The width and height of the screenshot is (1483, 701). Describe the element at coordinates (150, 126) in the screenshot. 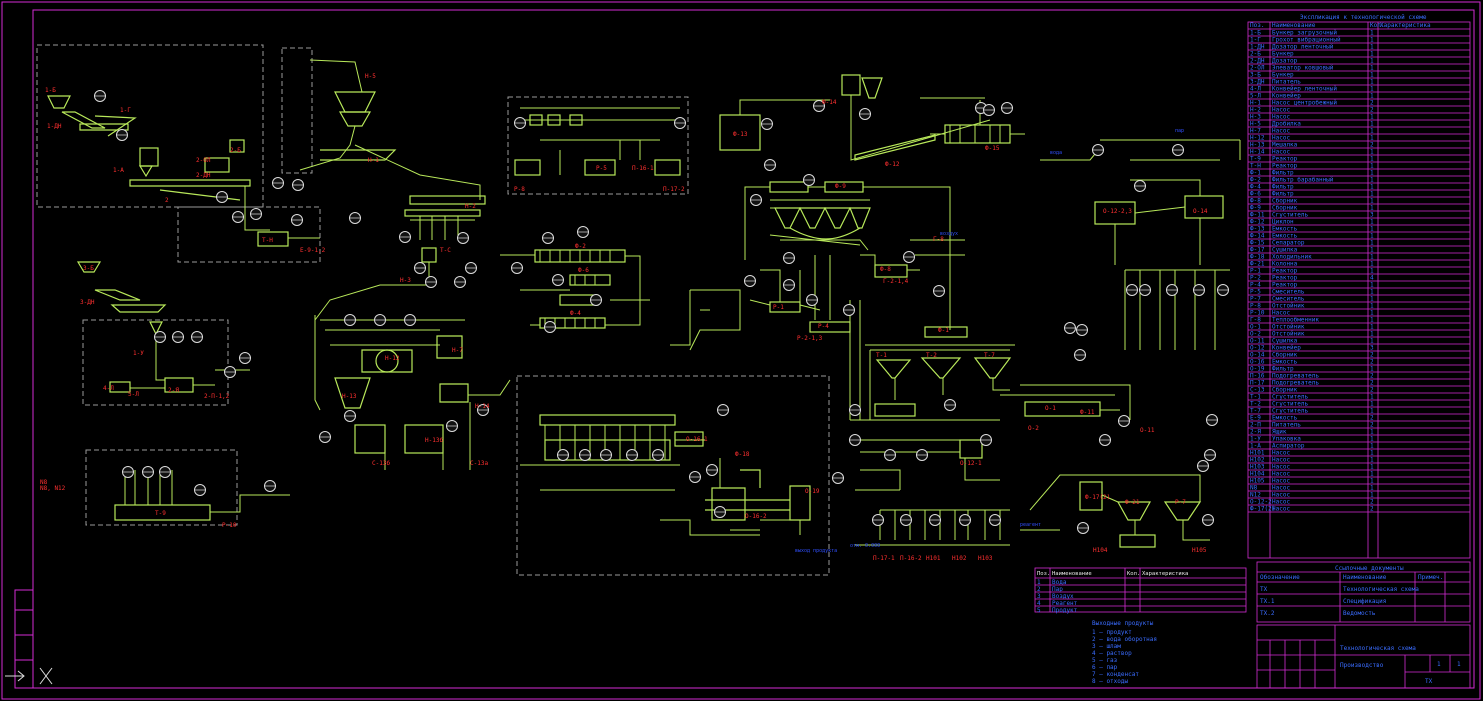

I see `area-crushing` at that location.